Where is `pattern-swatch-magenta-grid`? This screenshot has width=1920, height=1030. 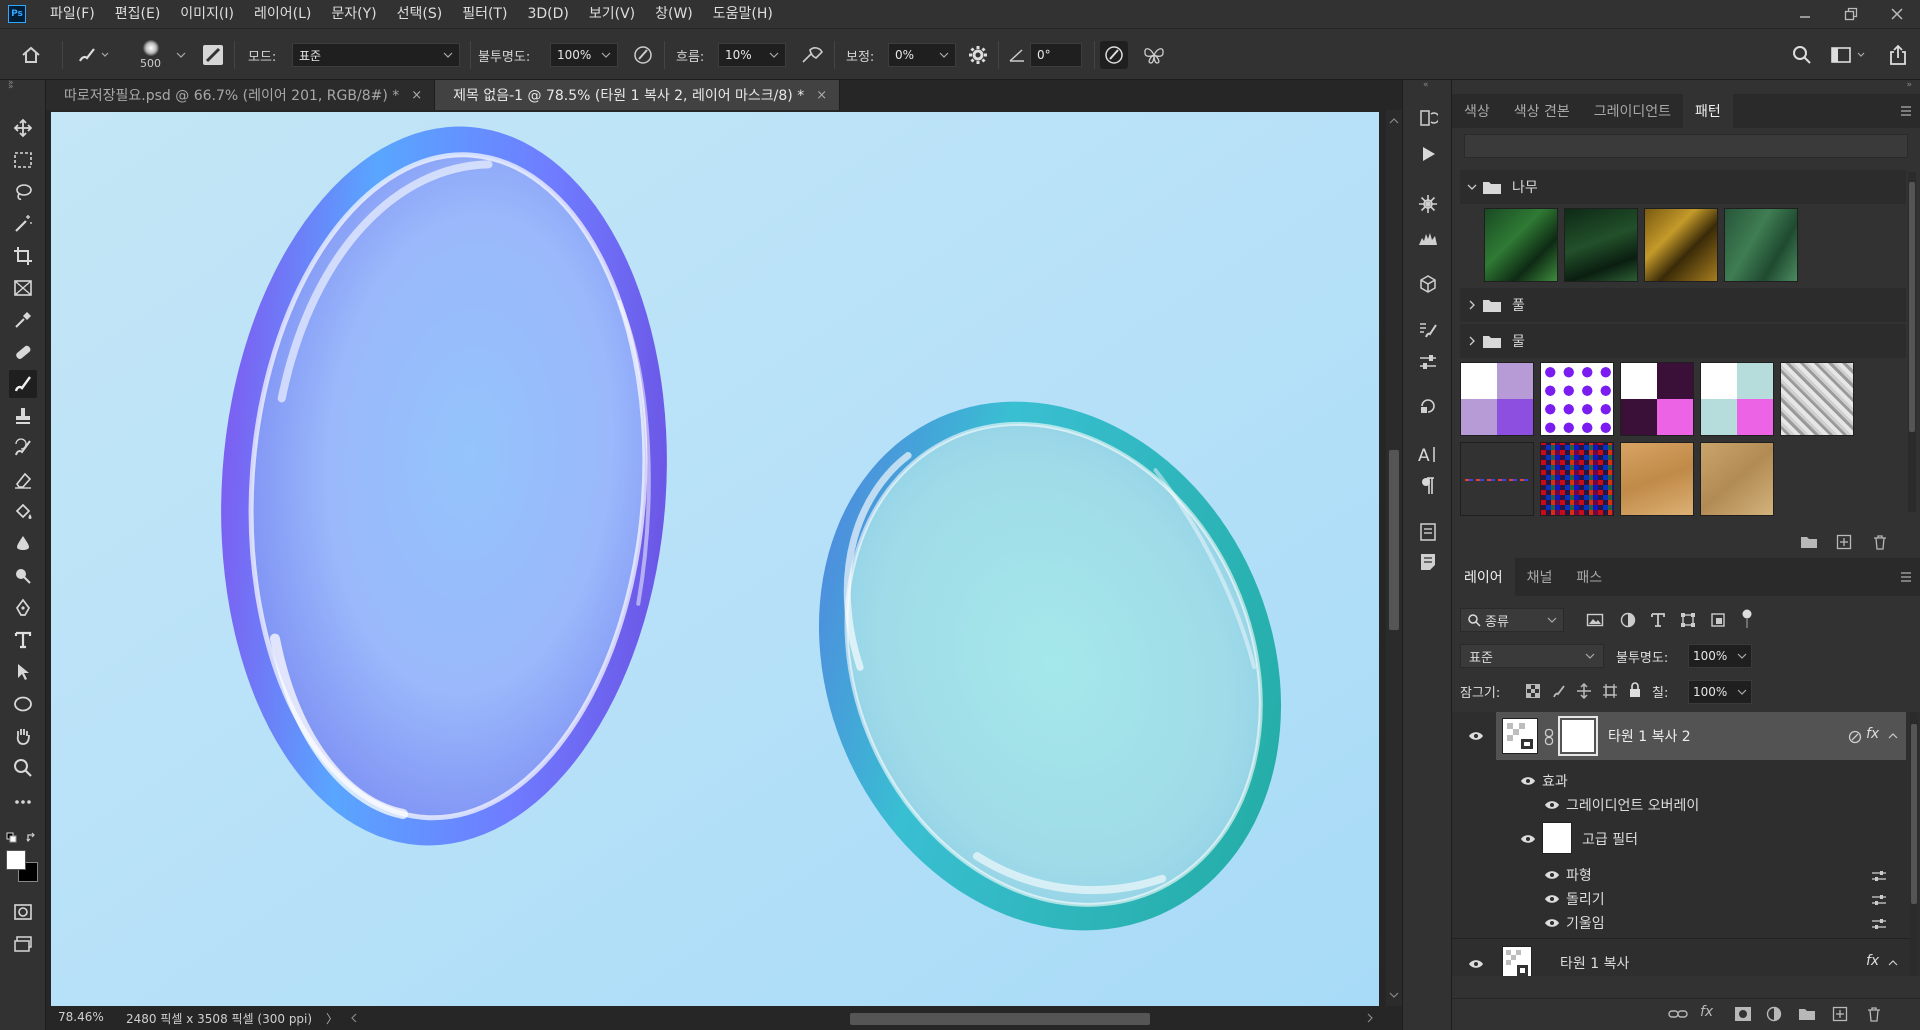 pattern-swatch-magenta-grid is located at coordinates (1657, 399).